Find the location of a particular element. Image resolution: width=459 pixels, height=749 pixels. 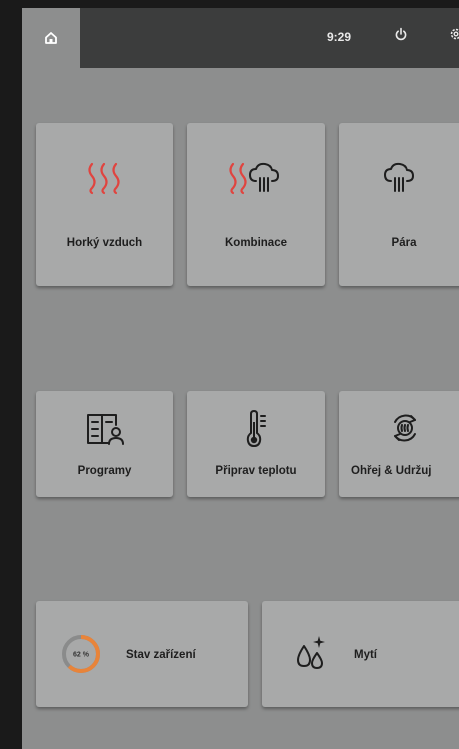

mode-hot-air: Horký vzduch is located at coordinates (104, 204).